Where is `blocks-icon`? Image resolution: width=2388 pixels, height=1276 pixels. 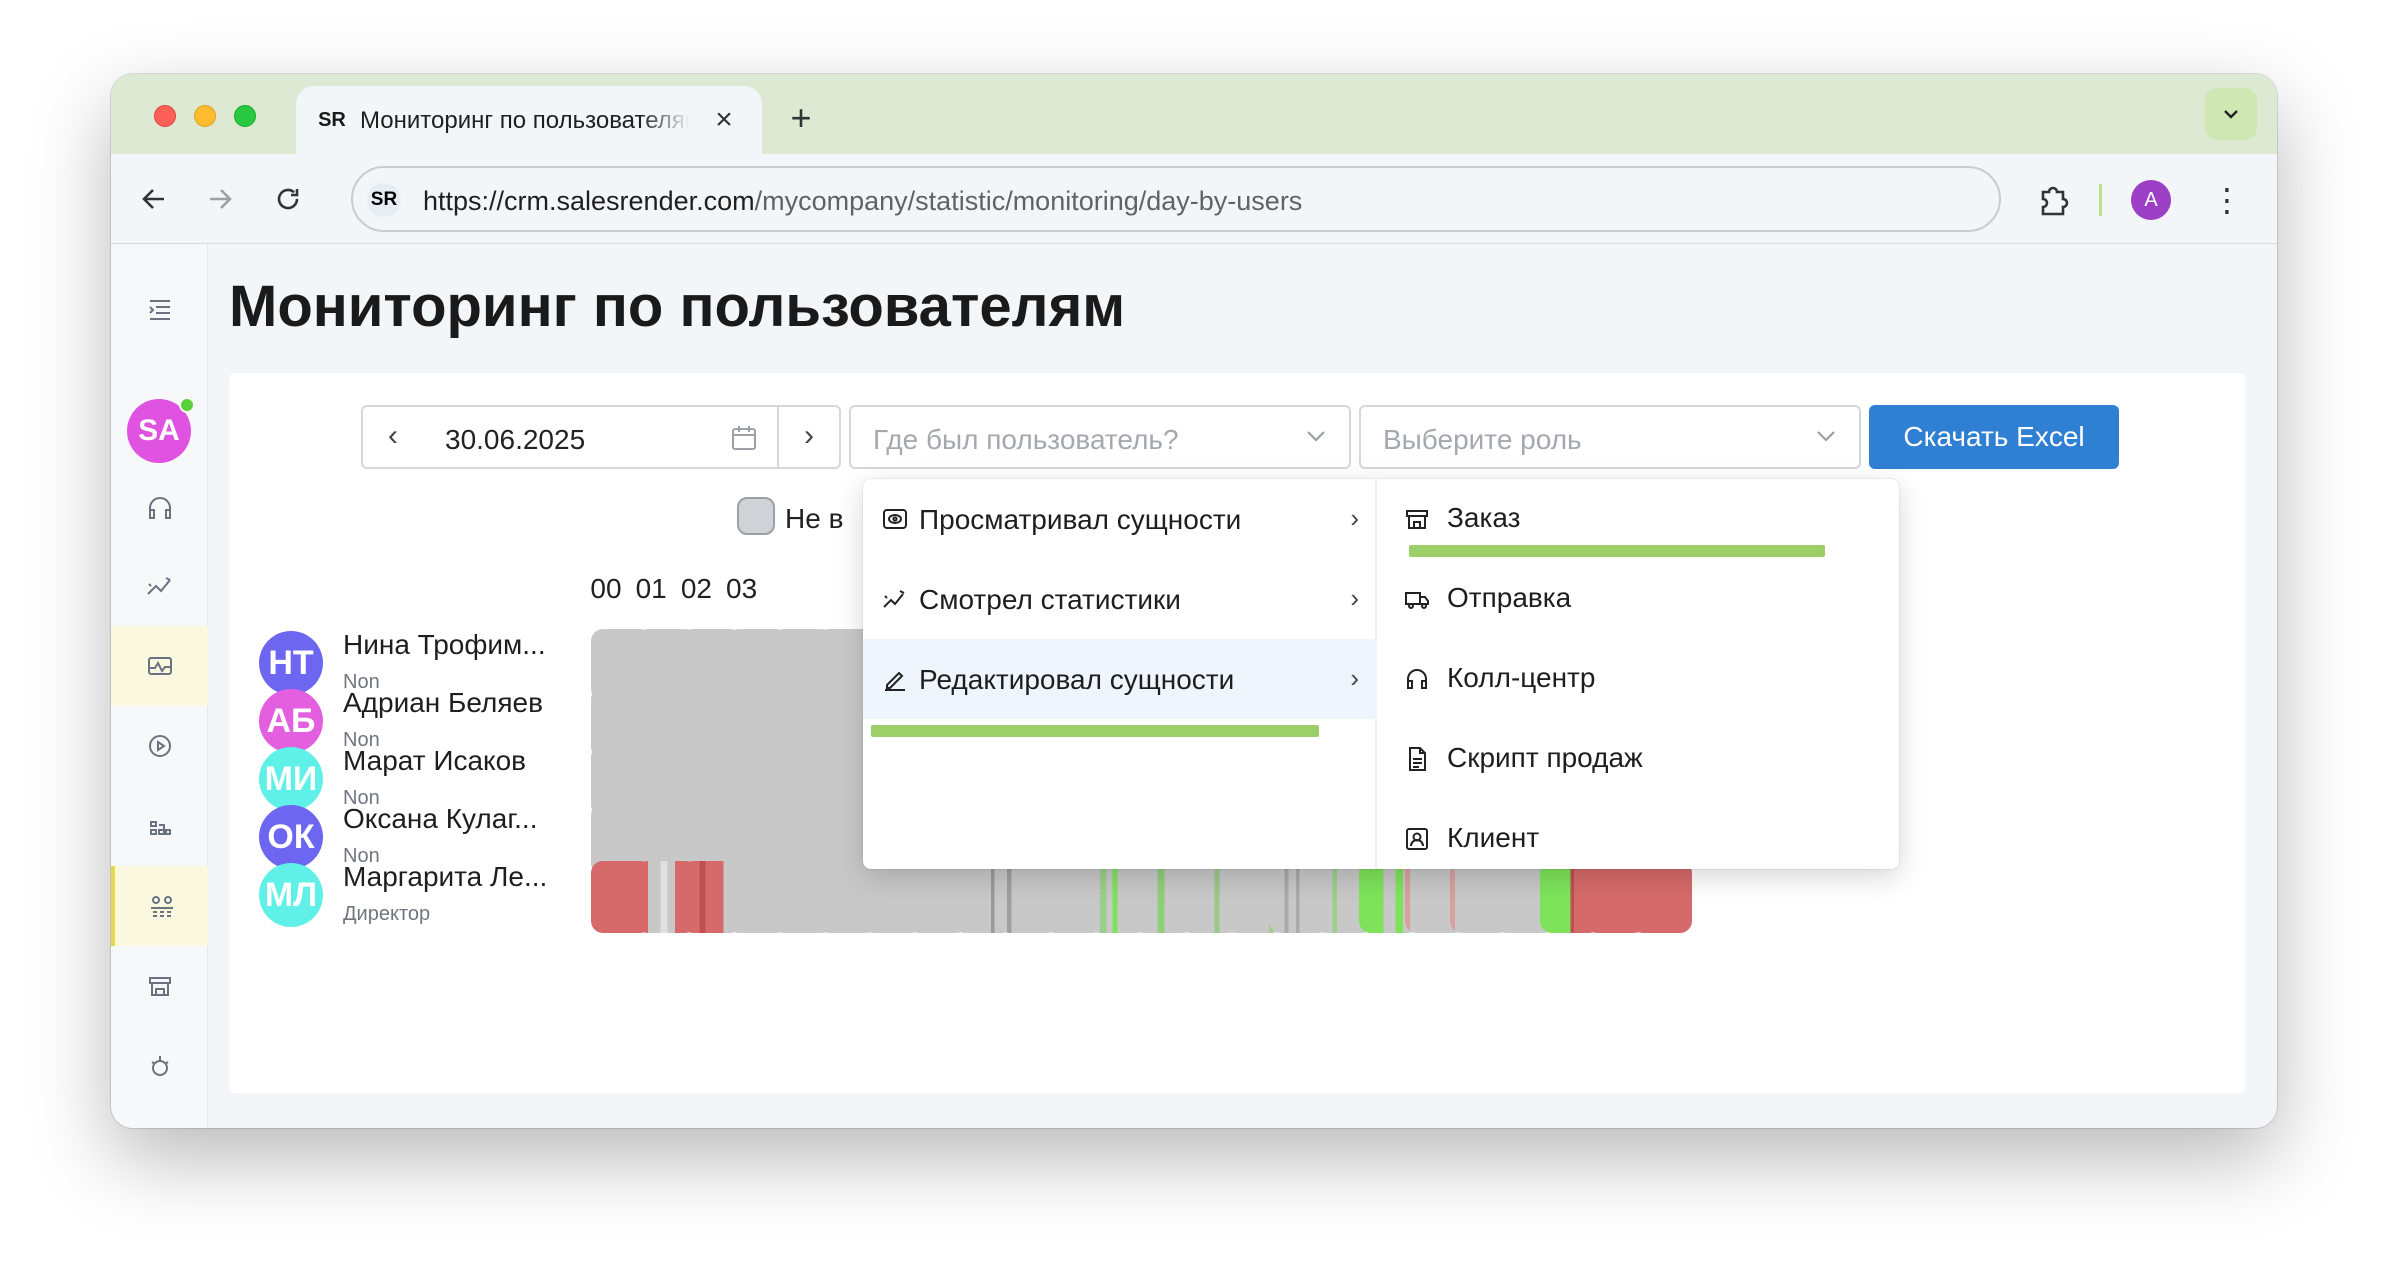
blocks-icon is located at coordinates (159, 826).